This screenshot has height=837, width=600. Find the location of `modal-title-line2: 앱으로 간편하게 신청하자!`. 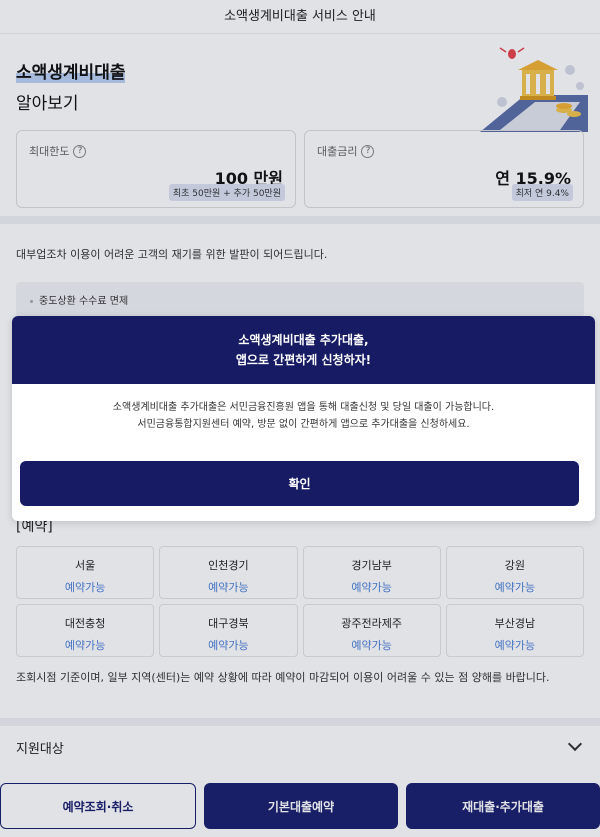

modal-title-line2: 앱으로 간편하게 신청하자! is located at coordinates (303, 360).